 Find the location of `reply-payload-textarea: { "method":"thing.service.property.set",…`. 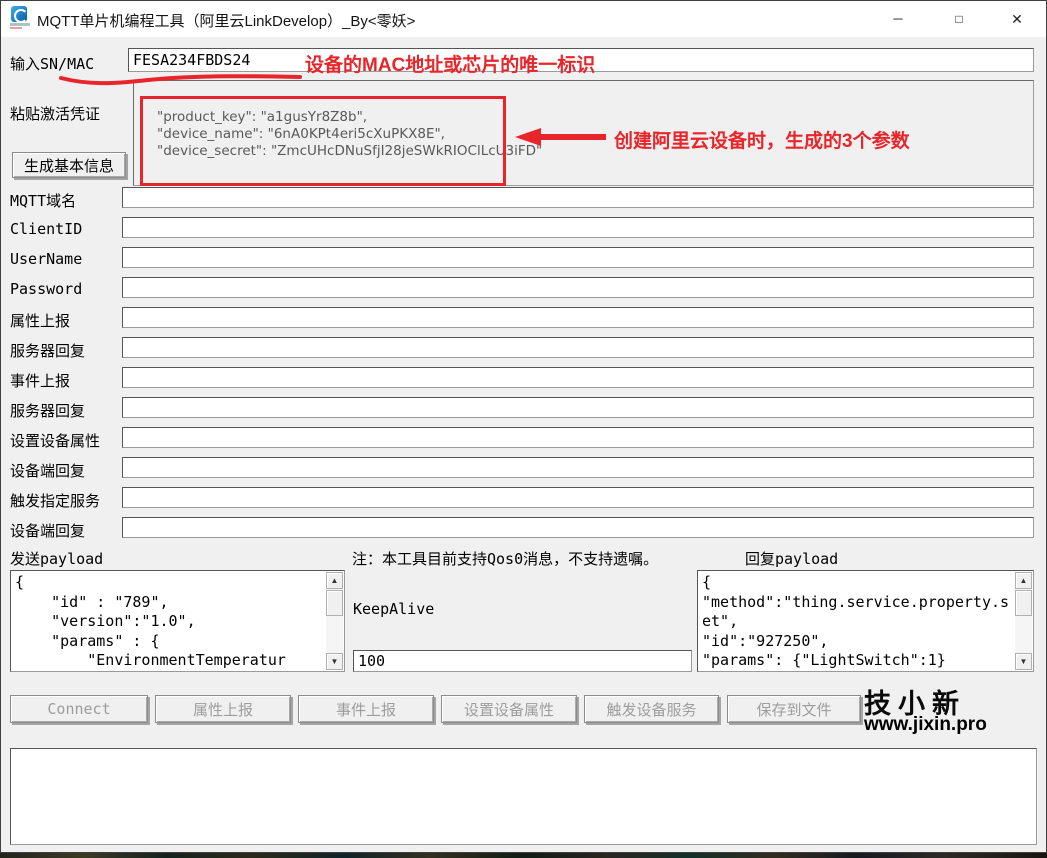

reply-payload-textarea: { "method":"thing.service.property.set",… is located at coordinates (865, 621).